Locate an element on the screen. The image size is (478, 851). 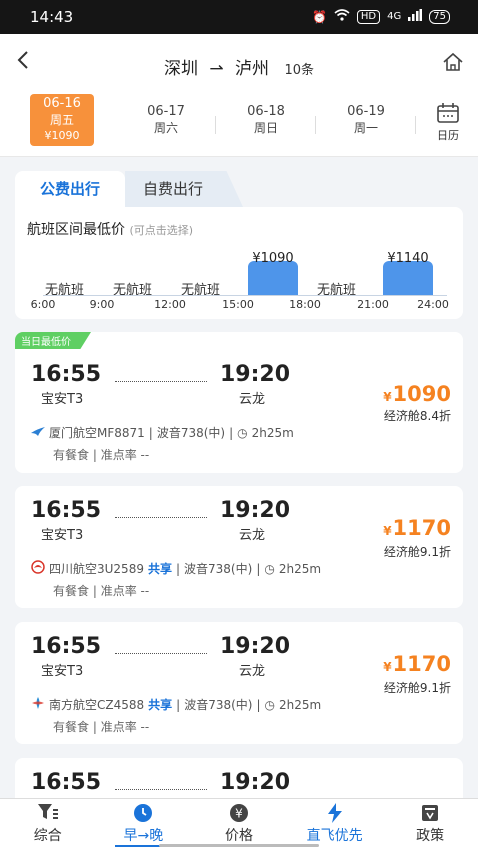
weekday-label: 周六 is located at coordinates (165, 128).